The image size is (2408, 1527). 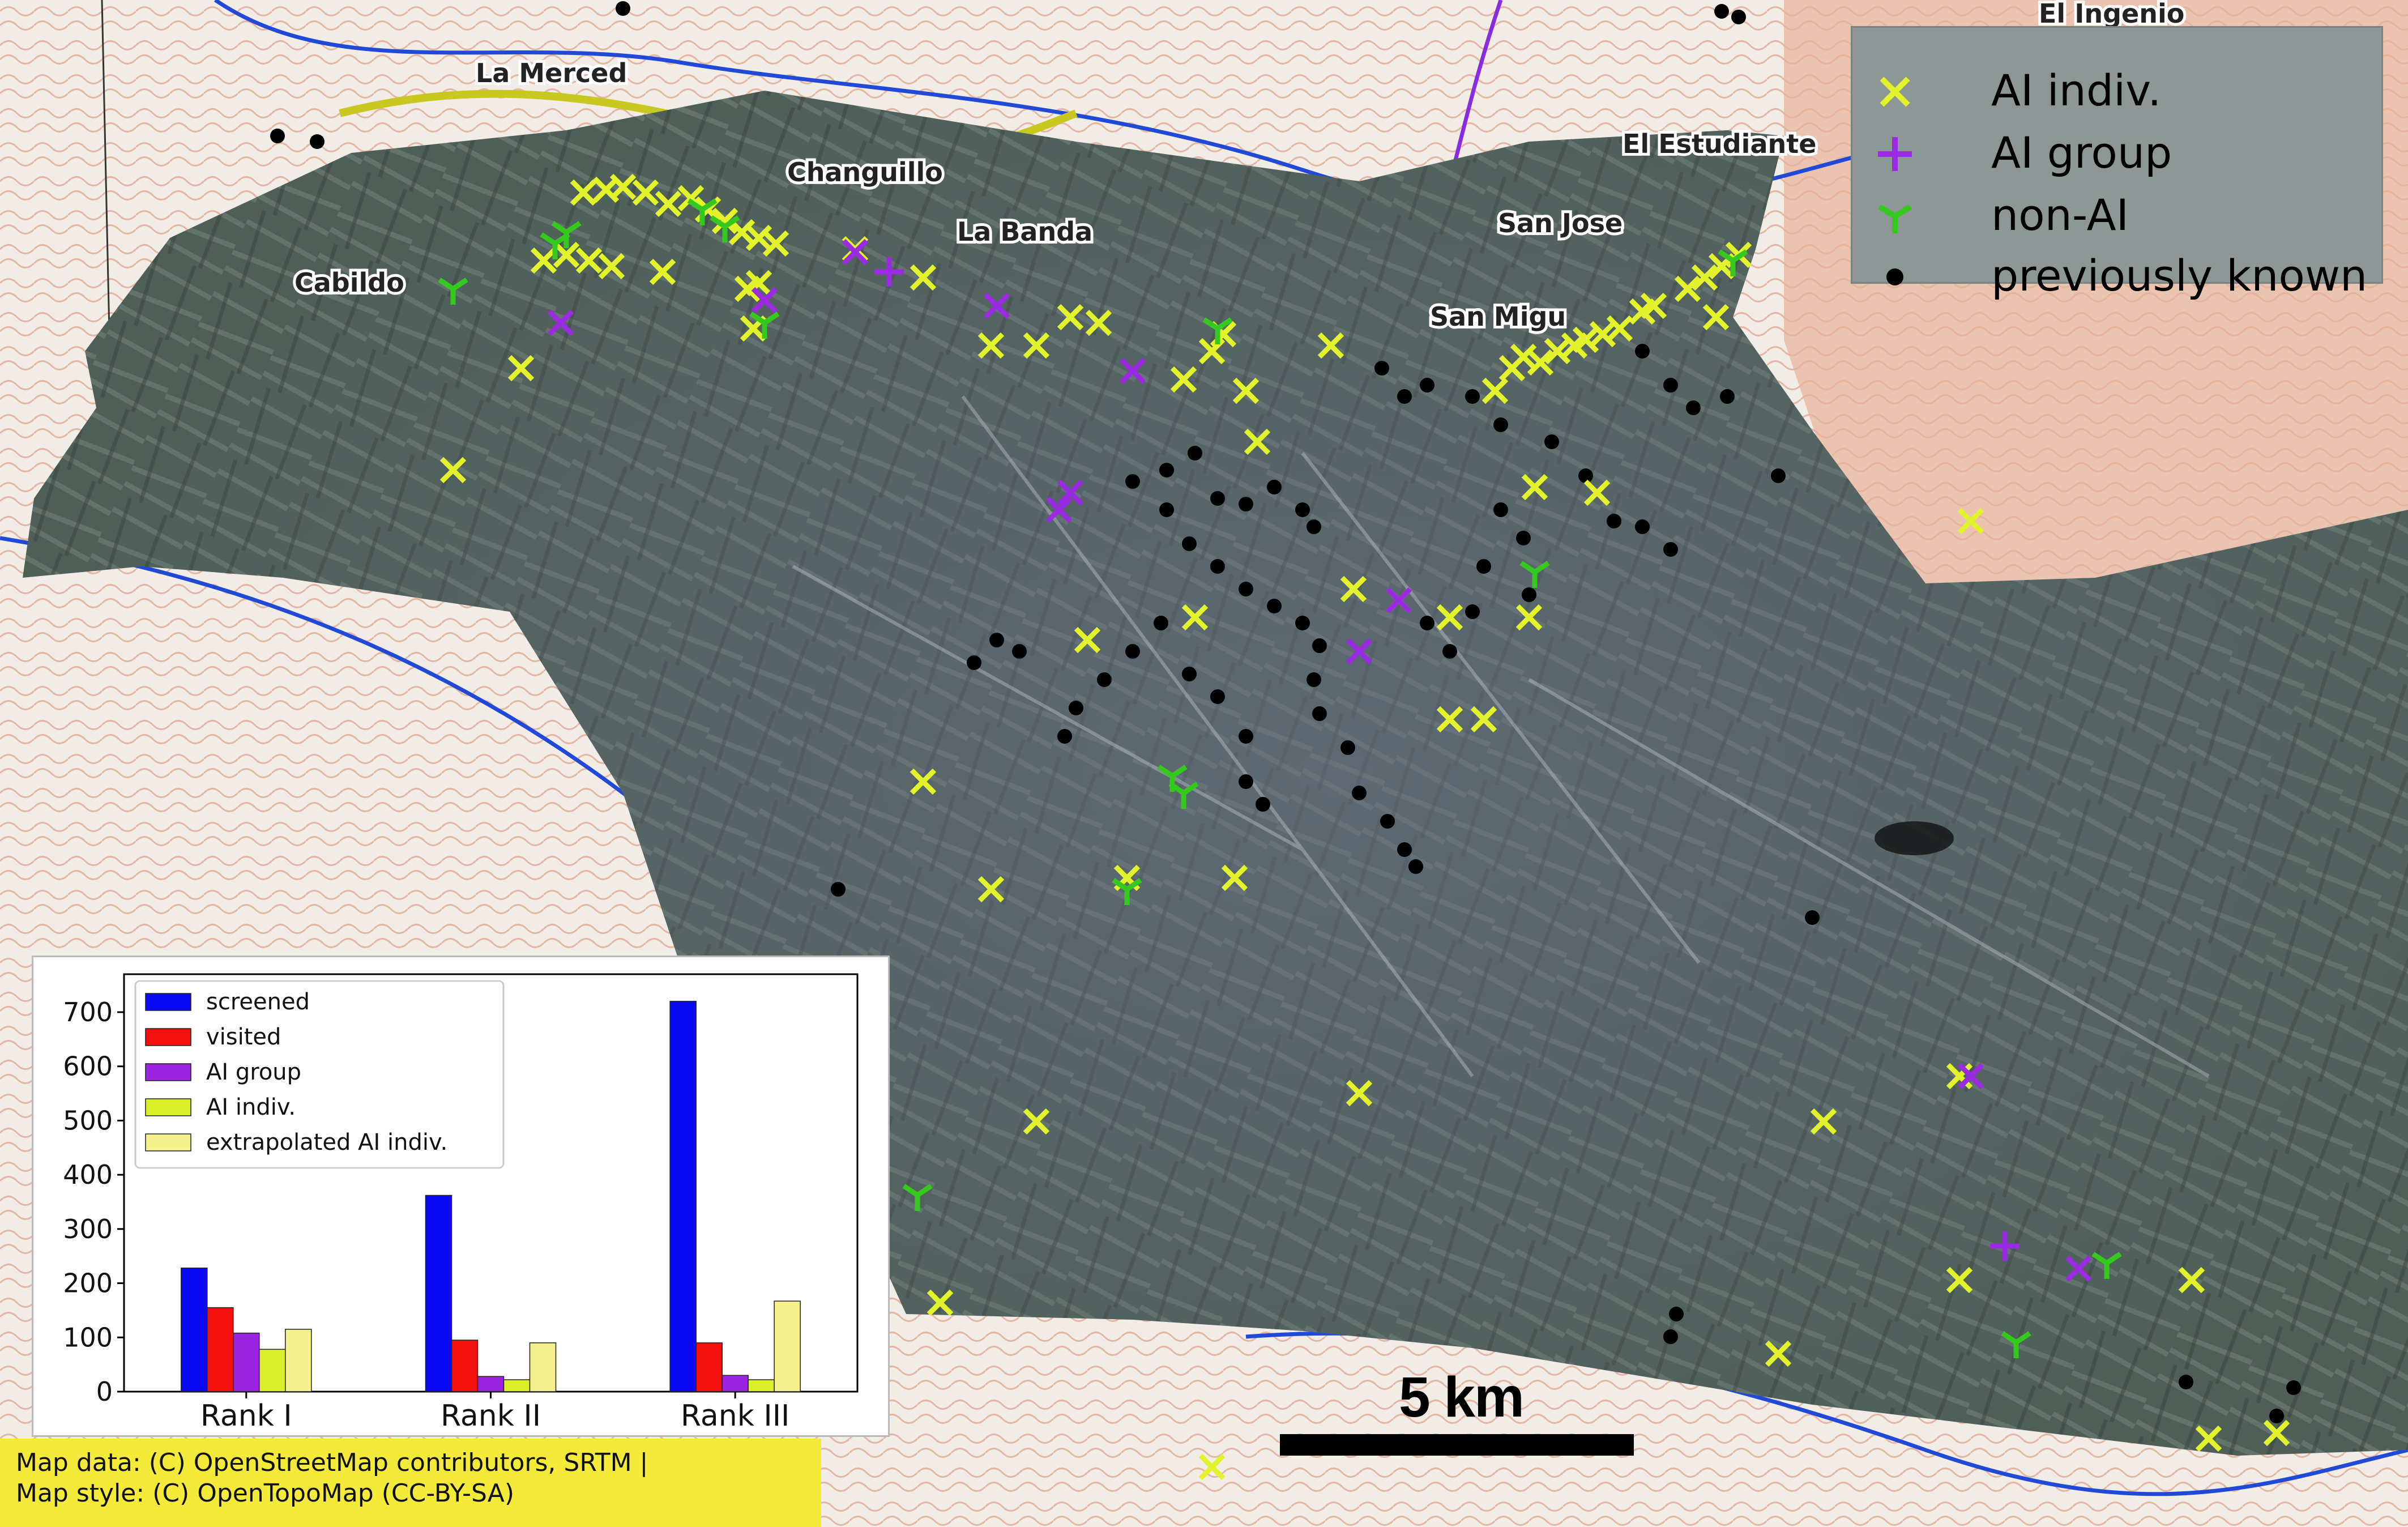 I want to click on dark-patch, so click(x=1914, y=838).